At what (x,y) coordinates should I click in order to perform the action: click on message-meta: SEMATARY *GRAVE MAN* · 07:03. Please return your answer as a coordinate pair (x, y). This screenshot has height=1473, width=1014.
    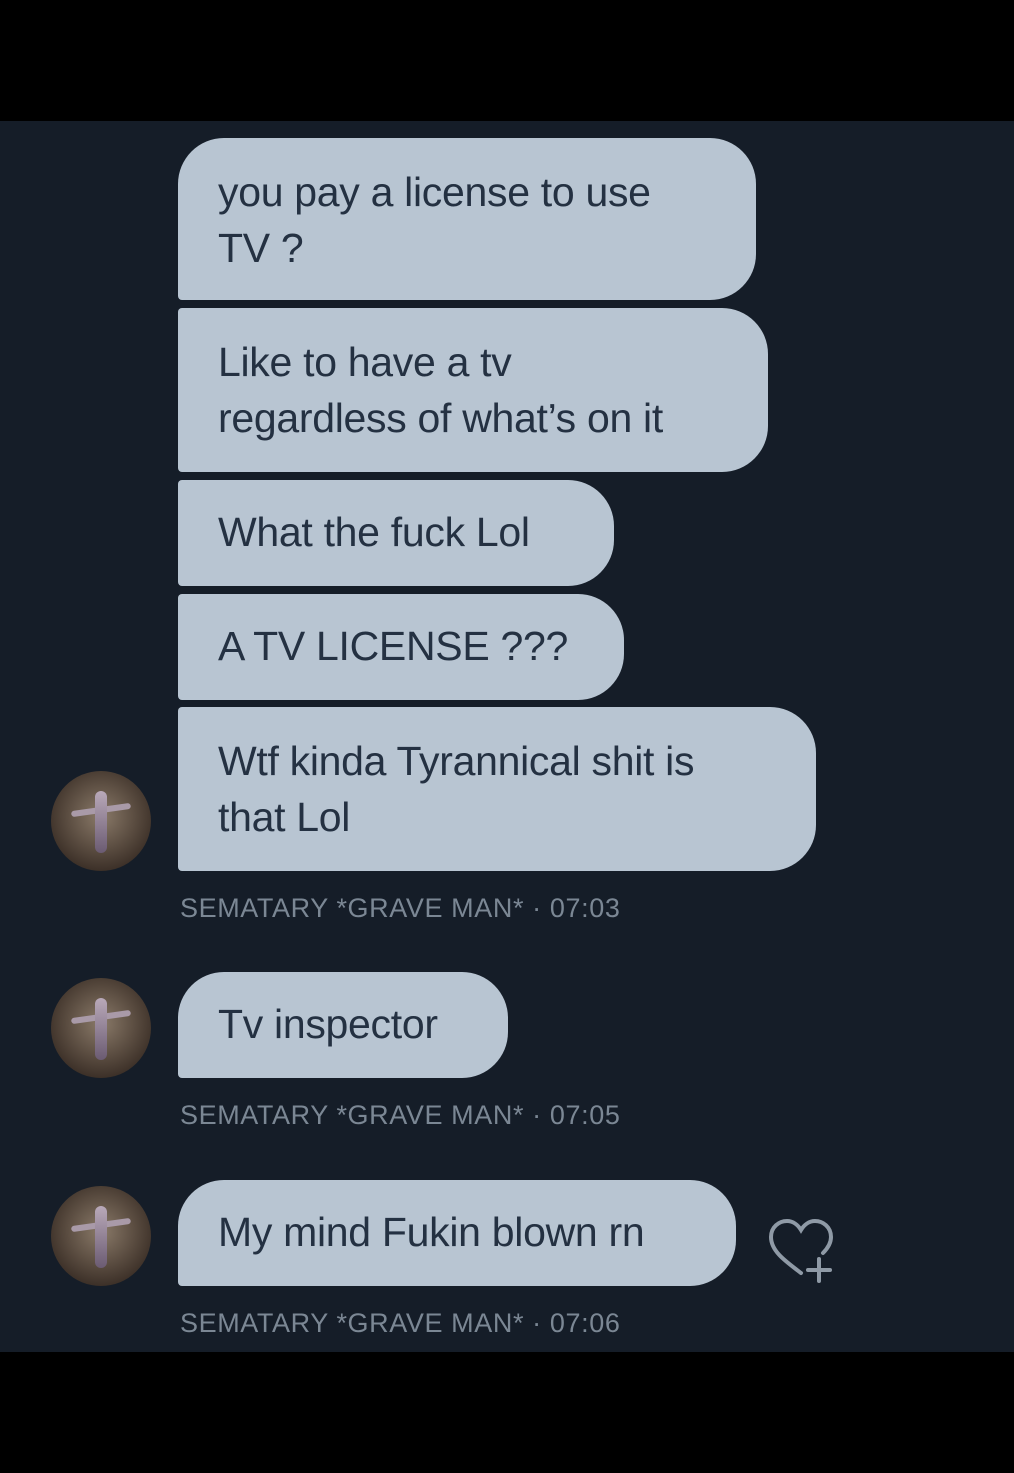
    Looking at the image, I should click on (400, 908).